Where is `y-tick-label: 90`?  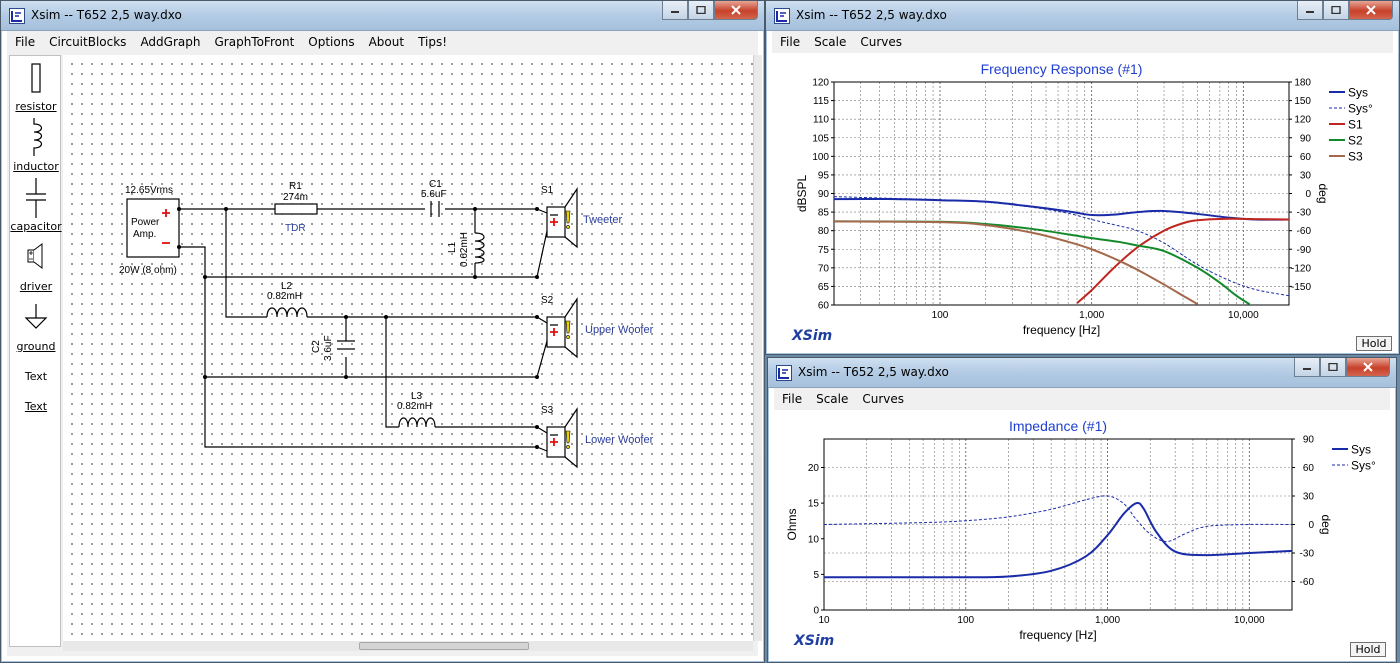 y-tick-label: 90 is located at coordinates (824, 194).